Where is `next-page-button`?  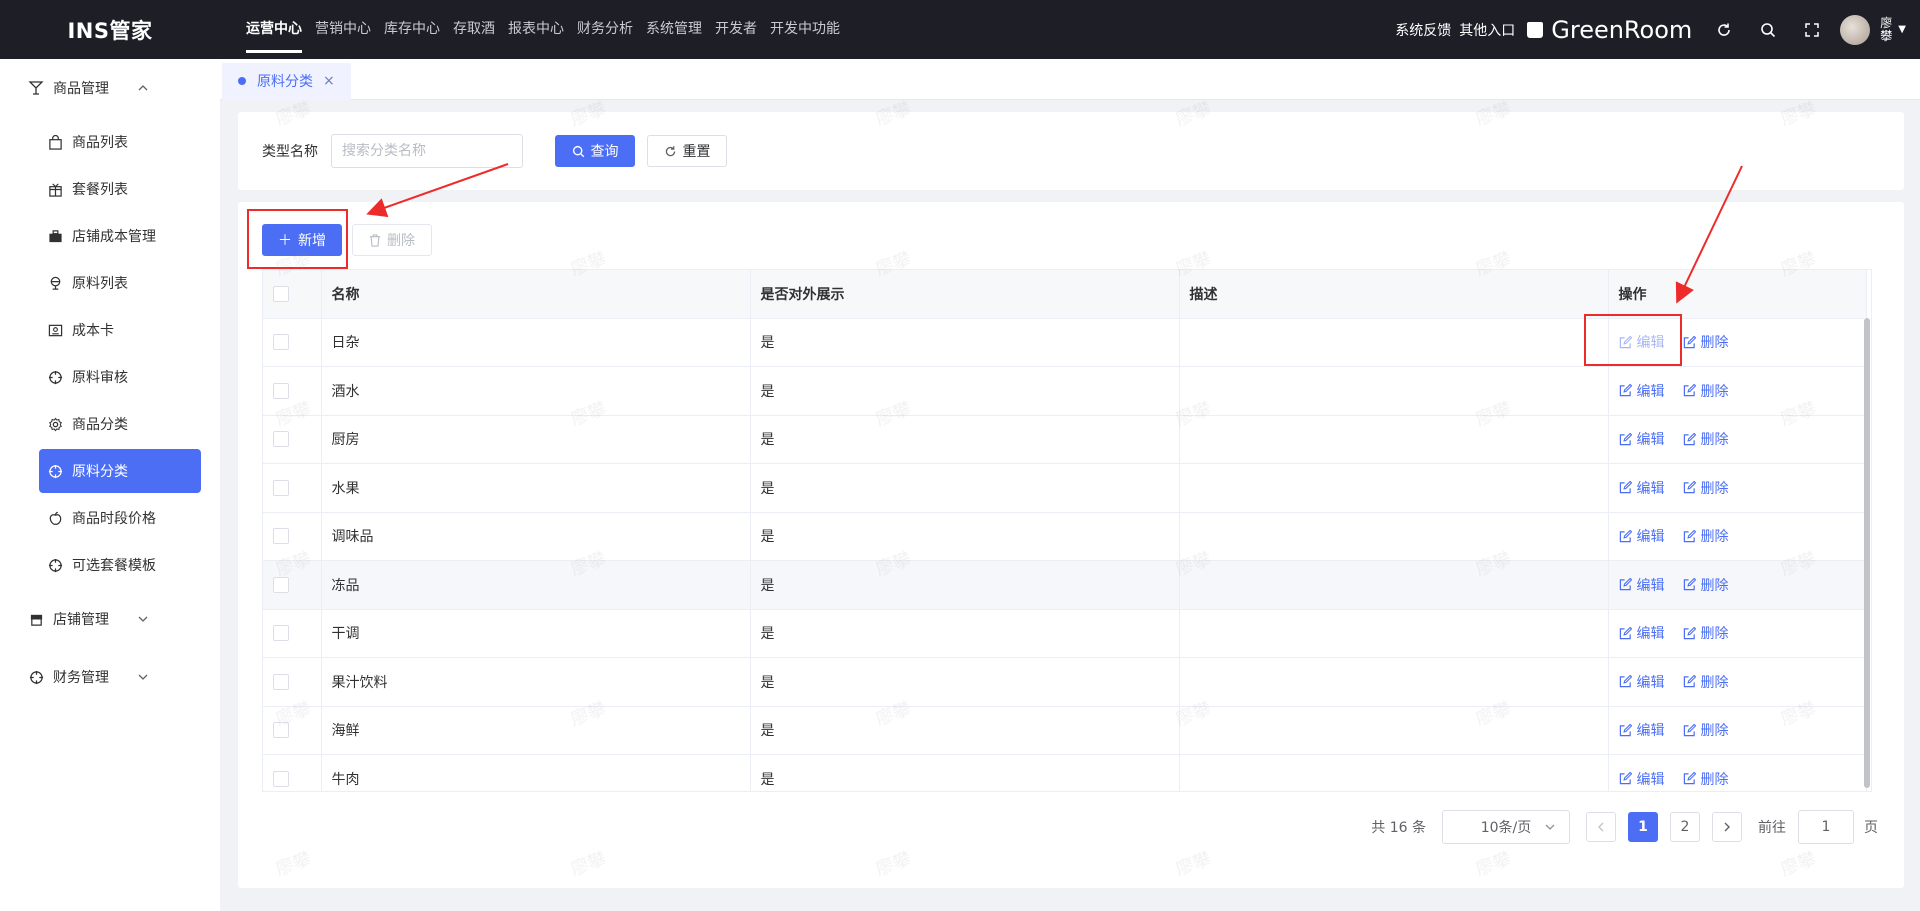
next-page-button is located at coordinates (1727, 827).